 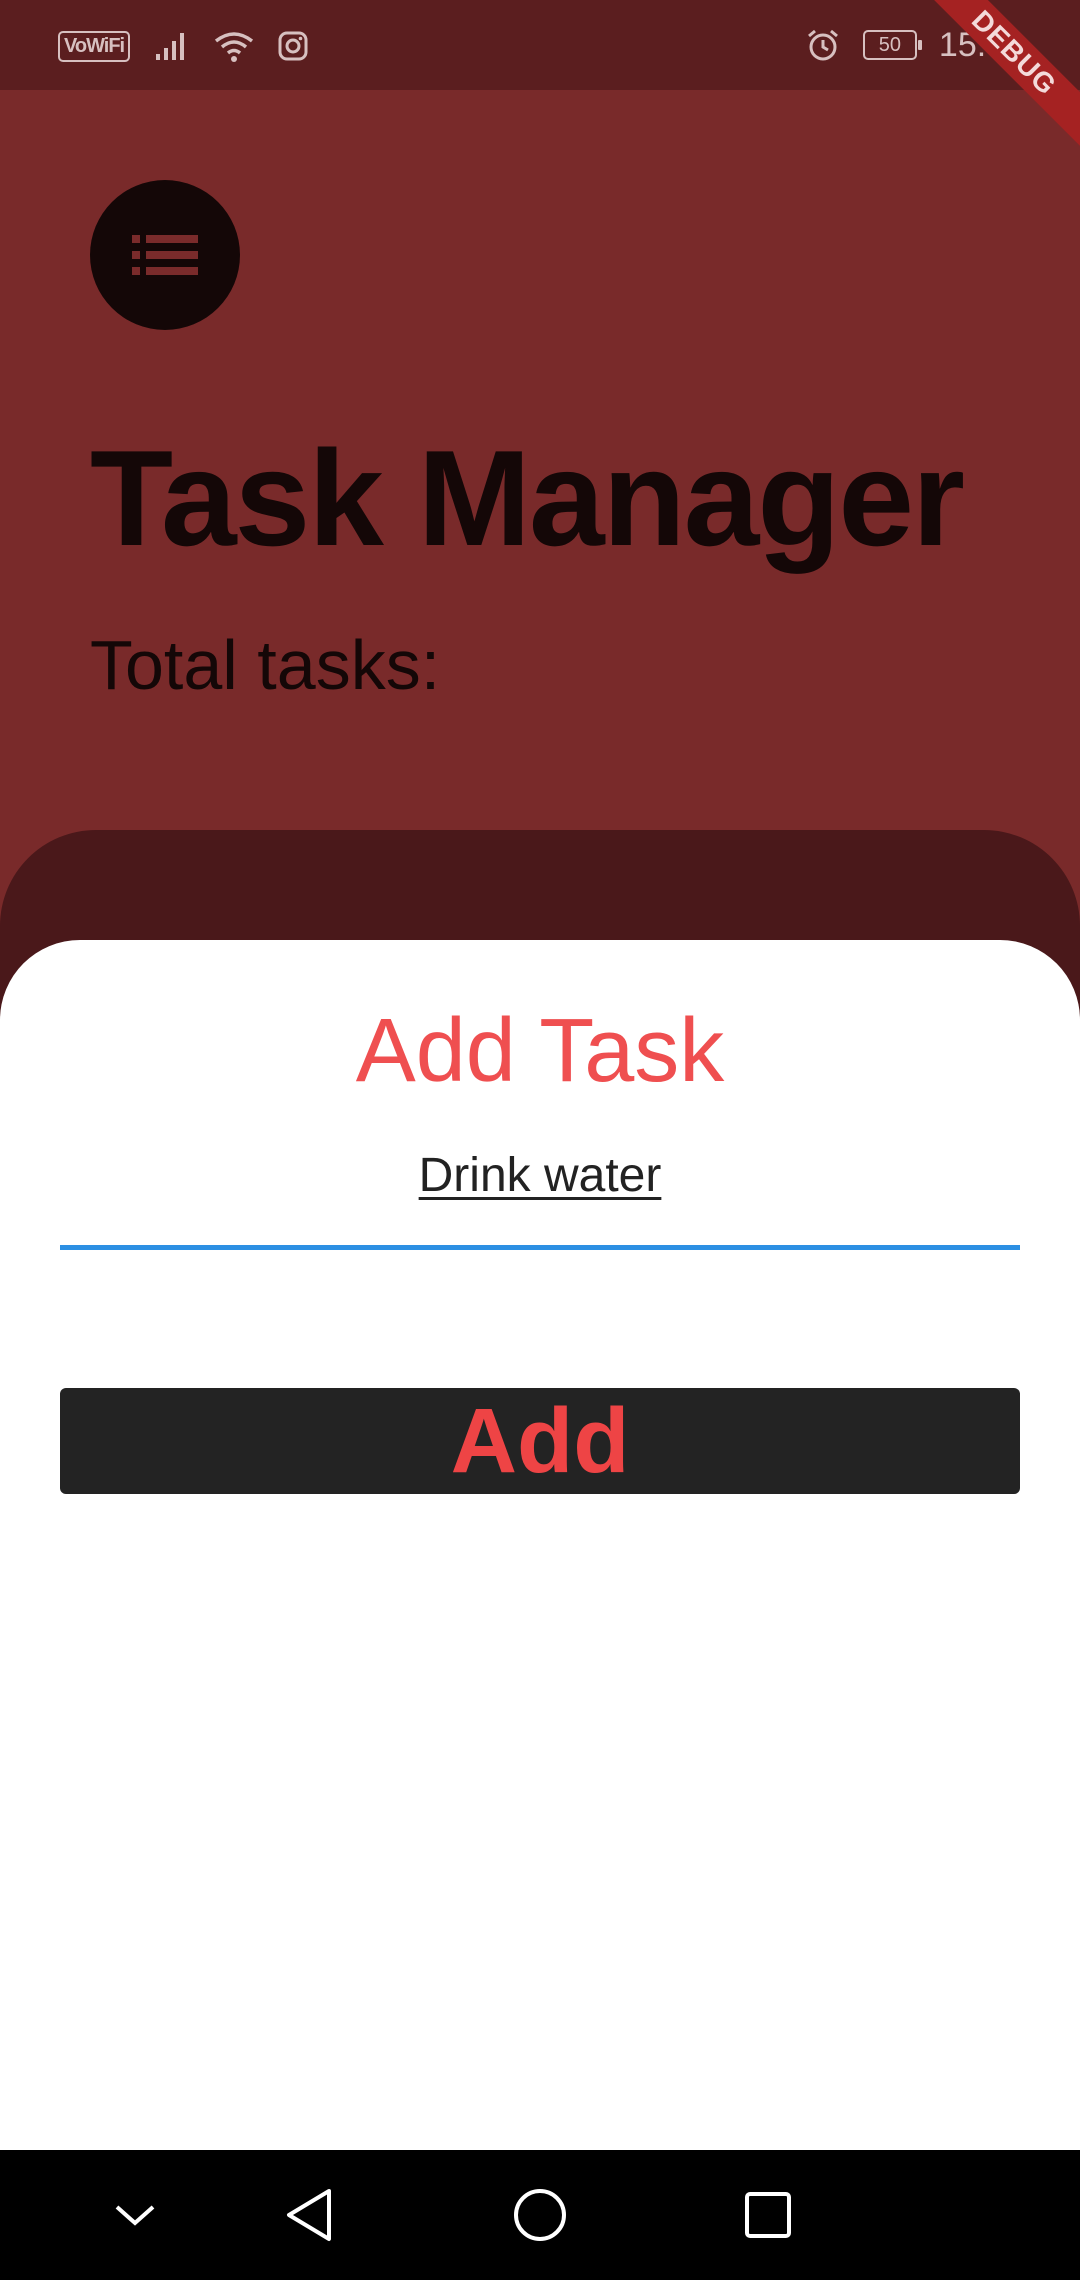 I want to click on recents-button, so click(x=768, y=2215).